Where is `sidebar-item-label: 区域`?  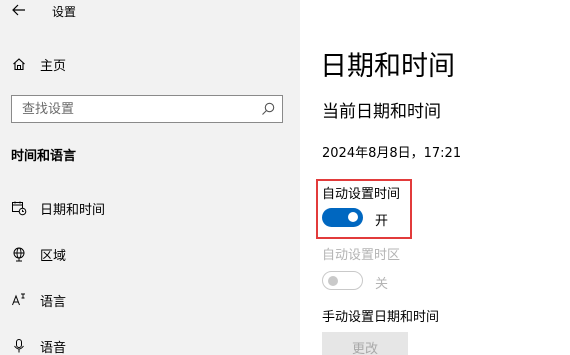
sidebar-item-label: 区域 is located at coordinates (53, 256).